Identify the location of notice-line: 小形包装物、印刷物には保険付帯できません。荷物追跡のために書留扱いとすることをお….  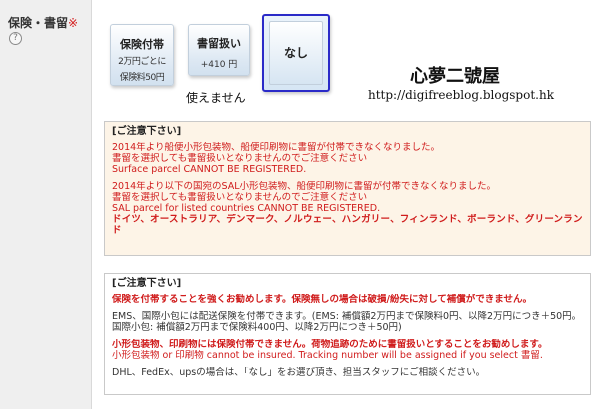
(330, 344).